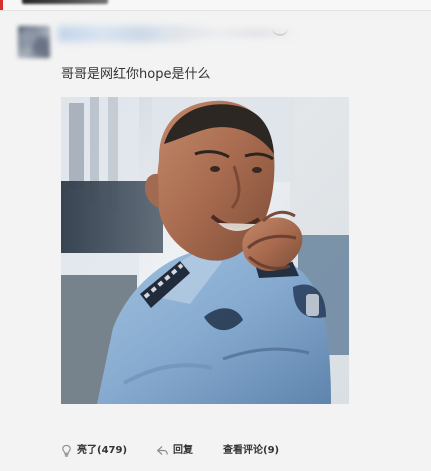 The image size is (431, 471). Describe the element at coordinates (183, 450) in the screenshot. I see `reply-label: 回复` at that location.